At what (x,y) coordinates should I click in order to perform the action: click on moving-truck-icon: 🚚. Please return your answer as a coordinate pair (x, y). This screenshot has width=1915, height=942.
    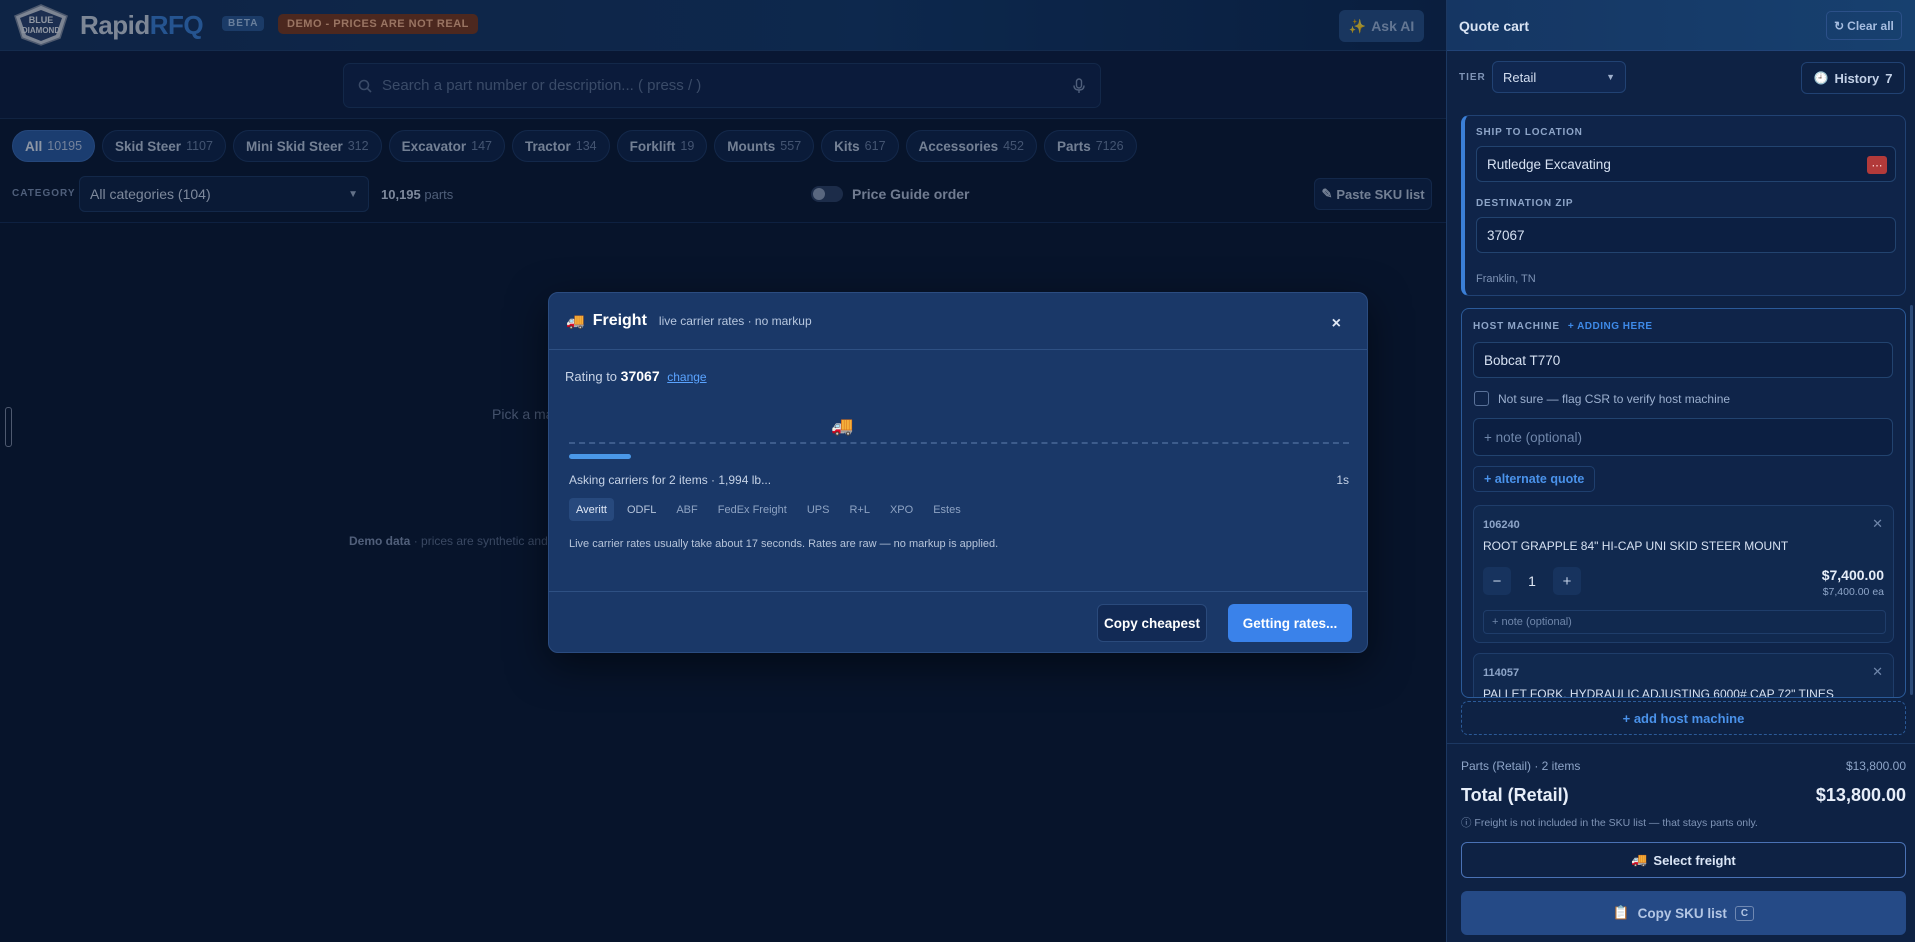
    Looking at the image, I should click on (842, 426).